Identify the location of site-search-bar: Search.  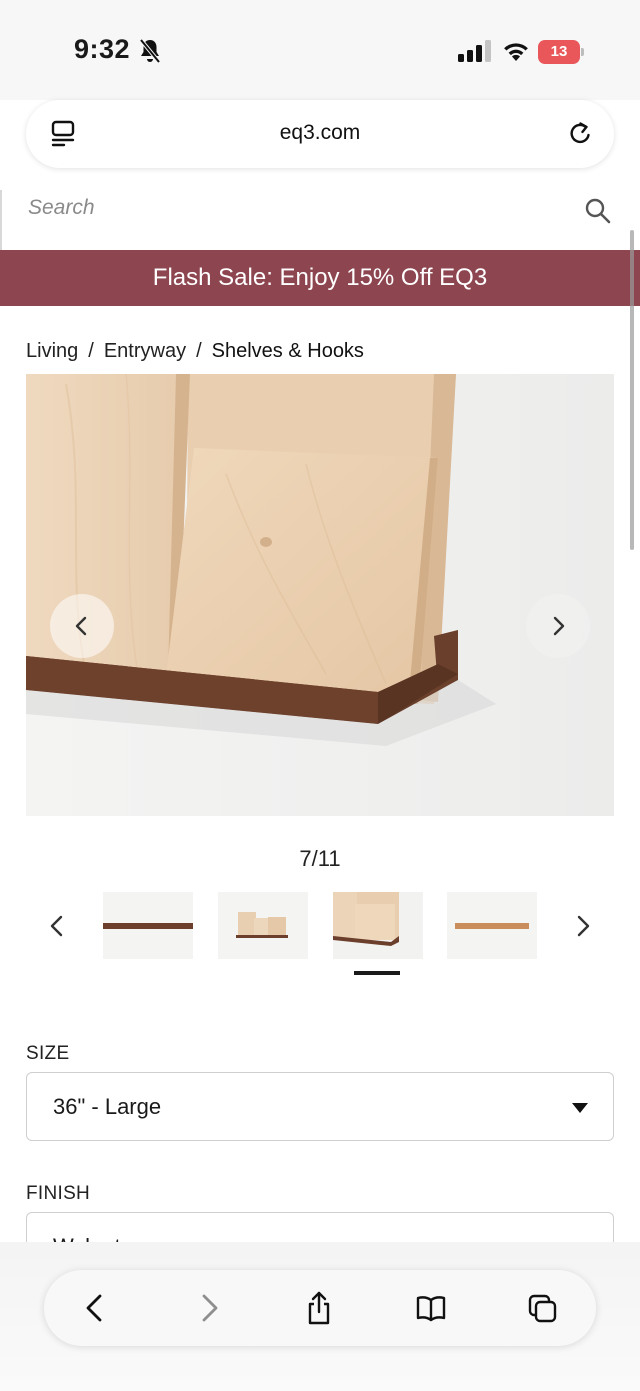
(320, 220).